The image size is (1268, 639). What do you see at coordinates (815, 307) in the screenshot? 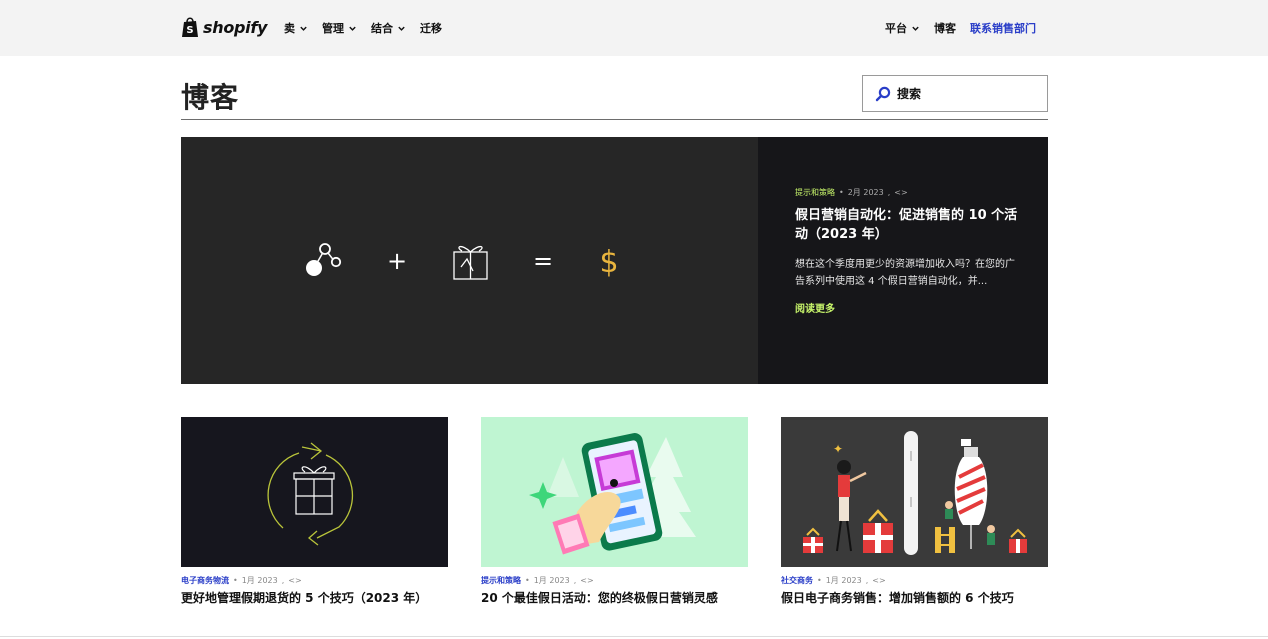
I see `read-more-link: 阅读更多` at bounding box center [815, 307].